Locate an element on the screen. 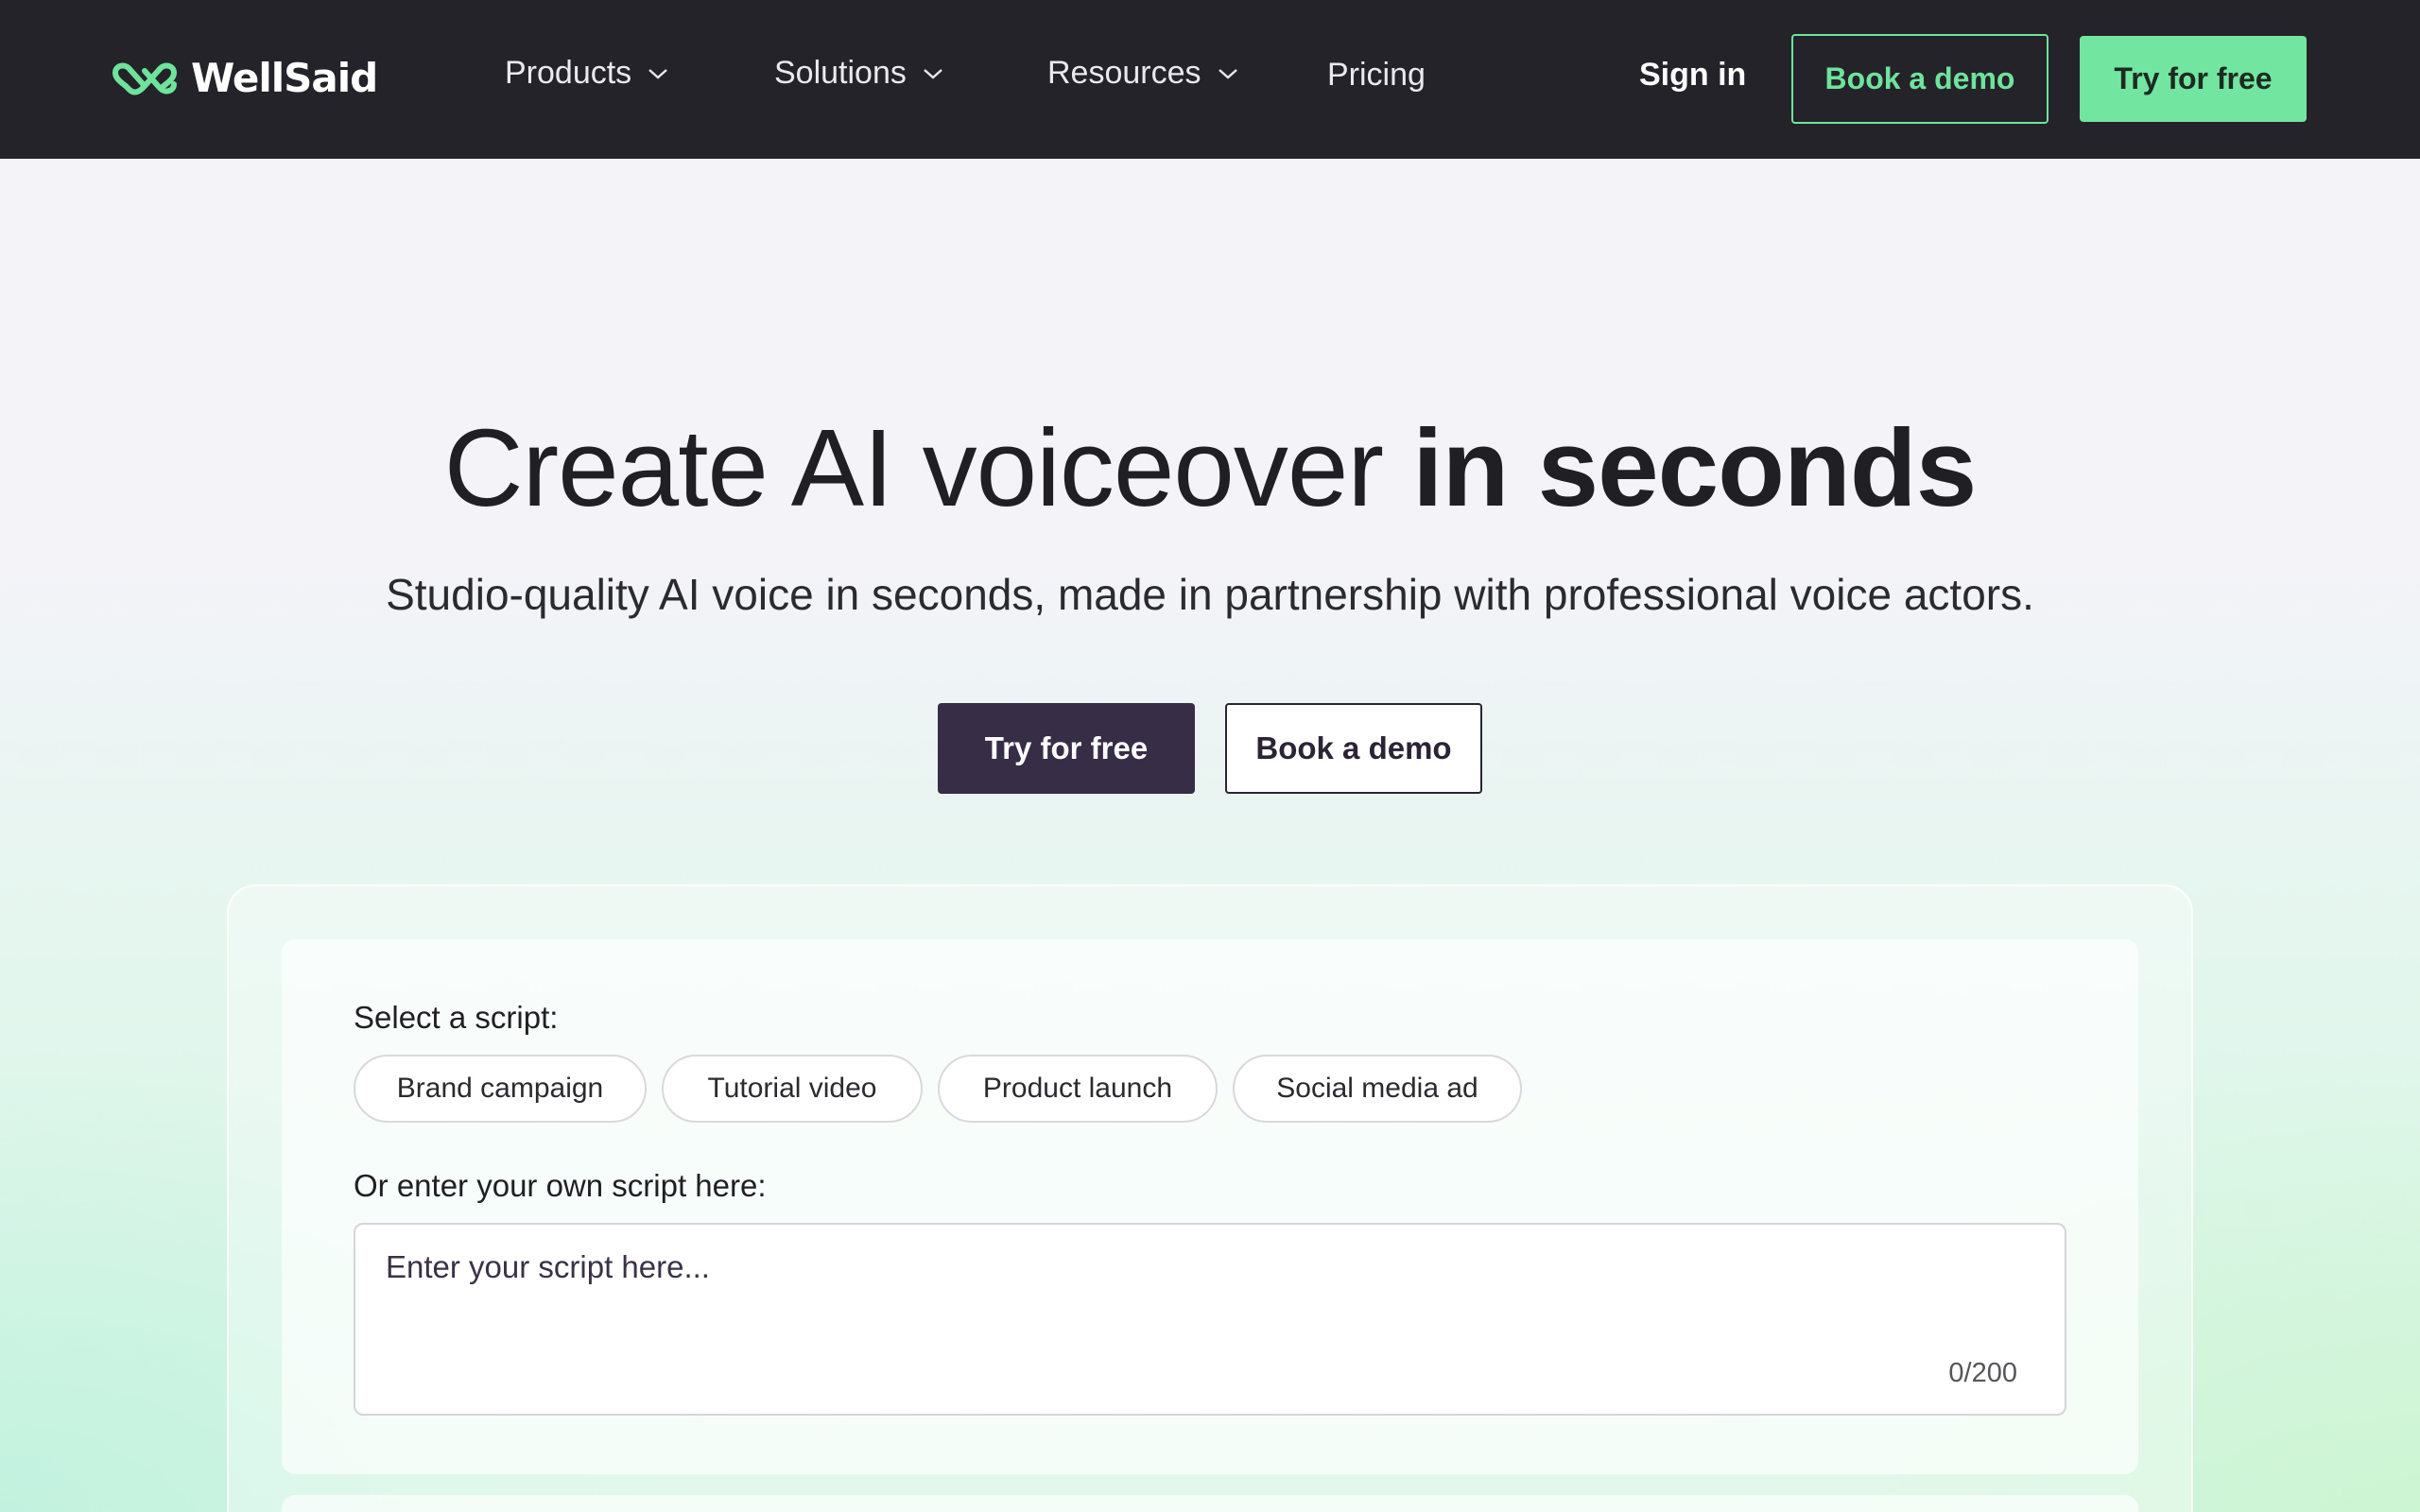 Image resolution: width=2420 pixels, height=1512 pixels. nav-item-label: Solutions is located at coordinates (840, 73).